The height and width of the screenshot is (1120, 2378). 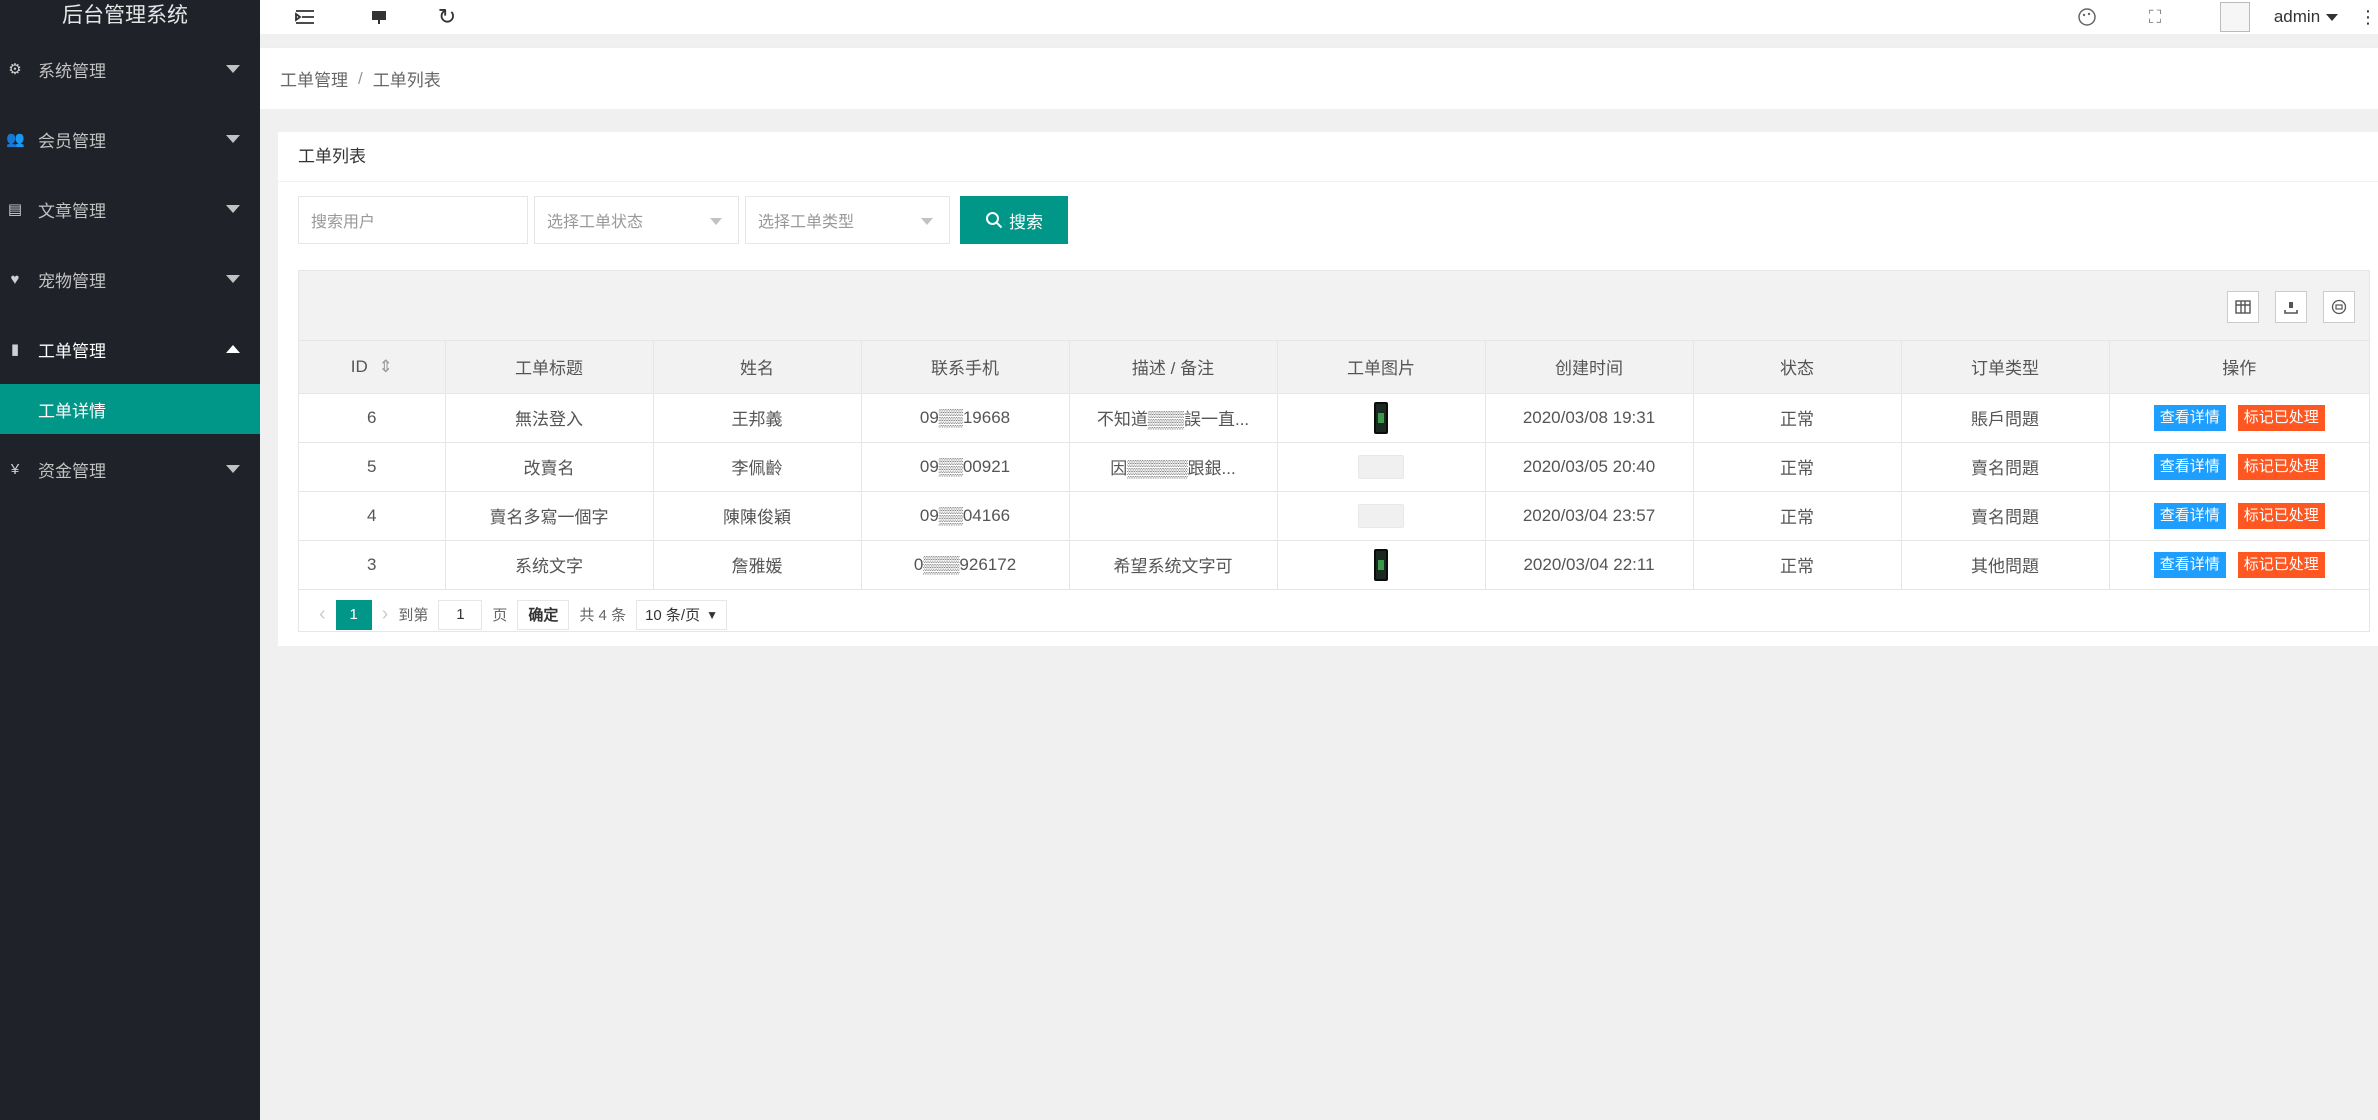 What do you see at coordinates (460, 614) in the screenshot?
I see `page-jump-input: 1` at bounding box center [460, 614].